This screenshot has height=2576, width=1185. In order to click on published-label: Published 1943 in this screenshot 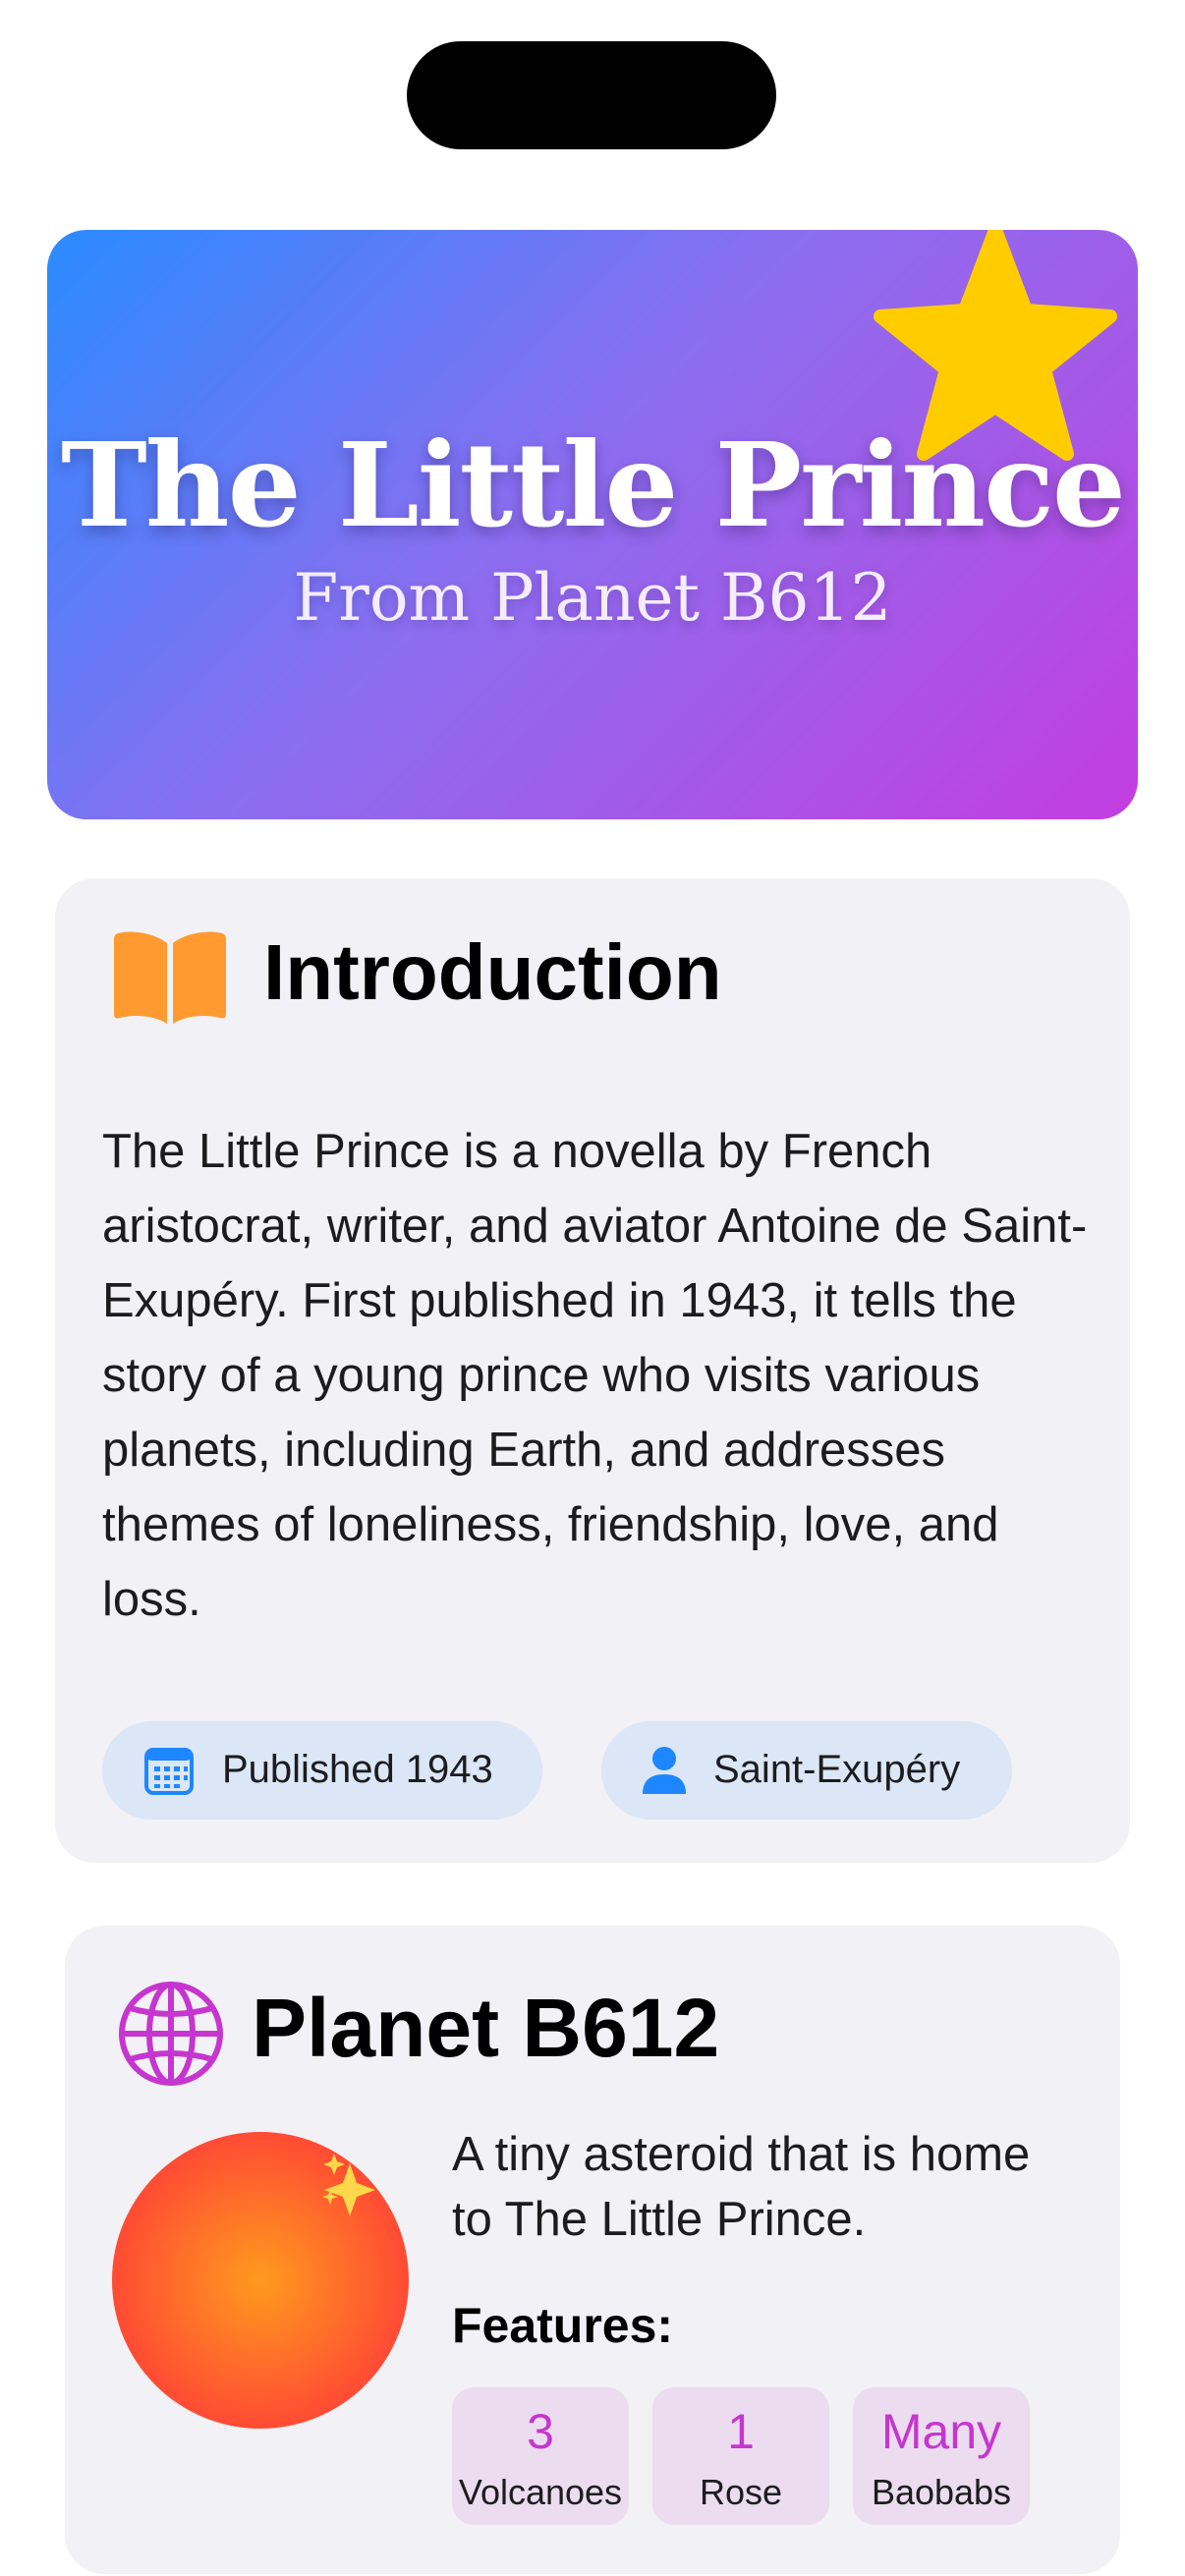, I will do `click(357, 1769)`.